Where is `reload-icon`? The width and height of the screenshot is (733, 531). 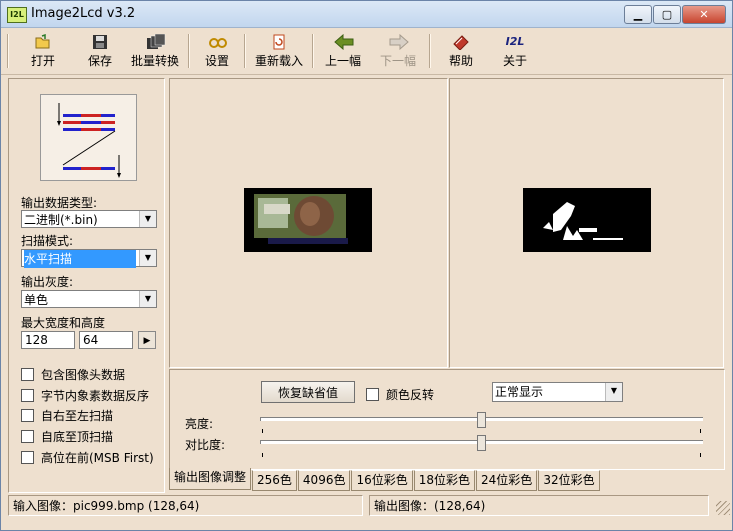 reload-icon is located at coordinates (279, 42).